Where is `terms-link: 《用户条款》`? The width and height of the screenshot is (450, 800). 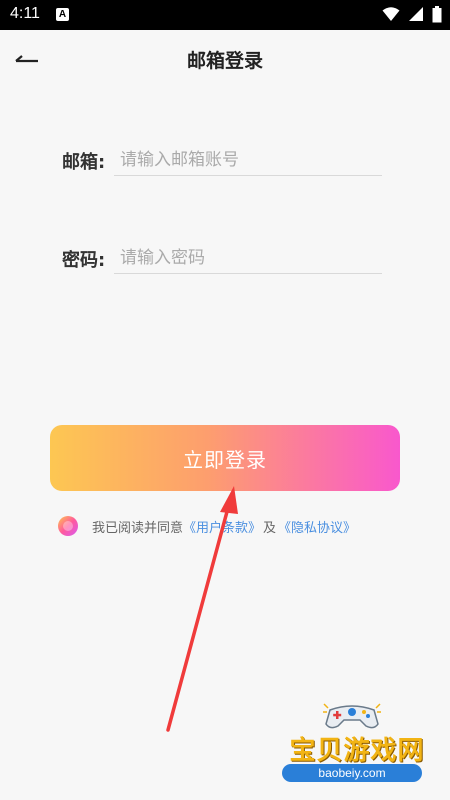 terms-link: 《用户条款》 is located at coordinates (222, 526).